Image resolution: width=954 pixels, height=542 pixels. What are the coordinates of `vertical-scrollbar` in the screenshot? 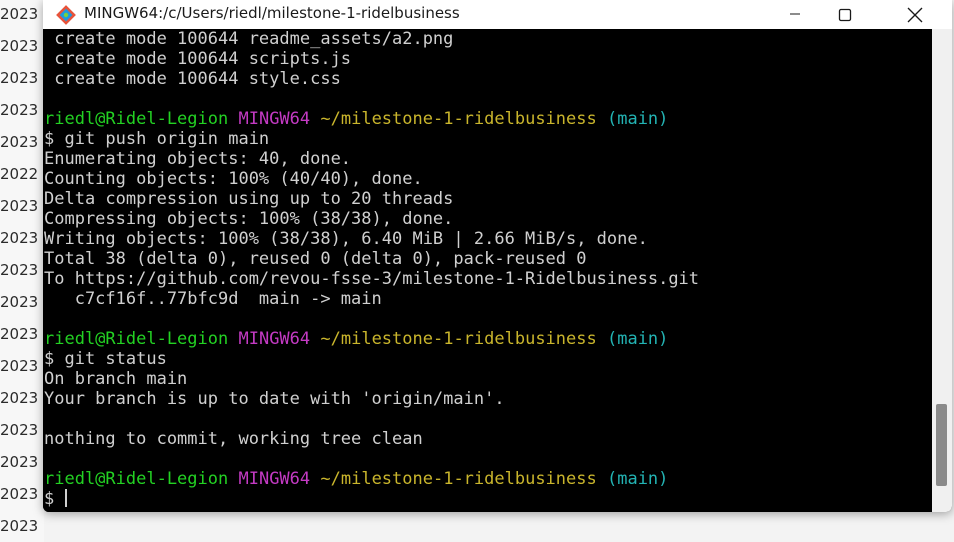 It's located at (942, 270).